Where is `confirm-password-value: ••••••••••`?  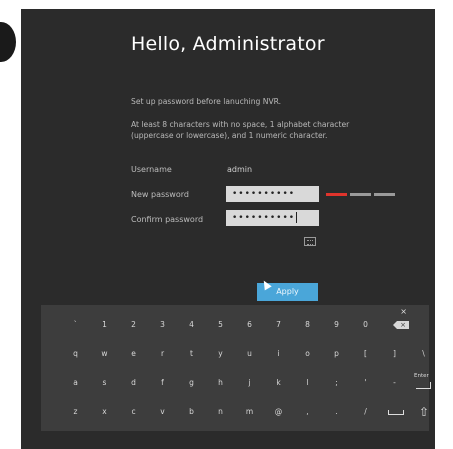
confirm-password-value: •••••••••• is located at coordinates (264, 218).